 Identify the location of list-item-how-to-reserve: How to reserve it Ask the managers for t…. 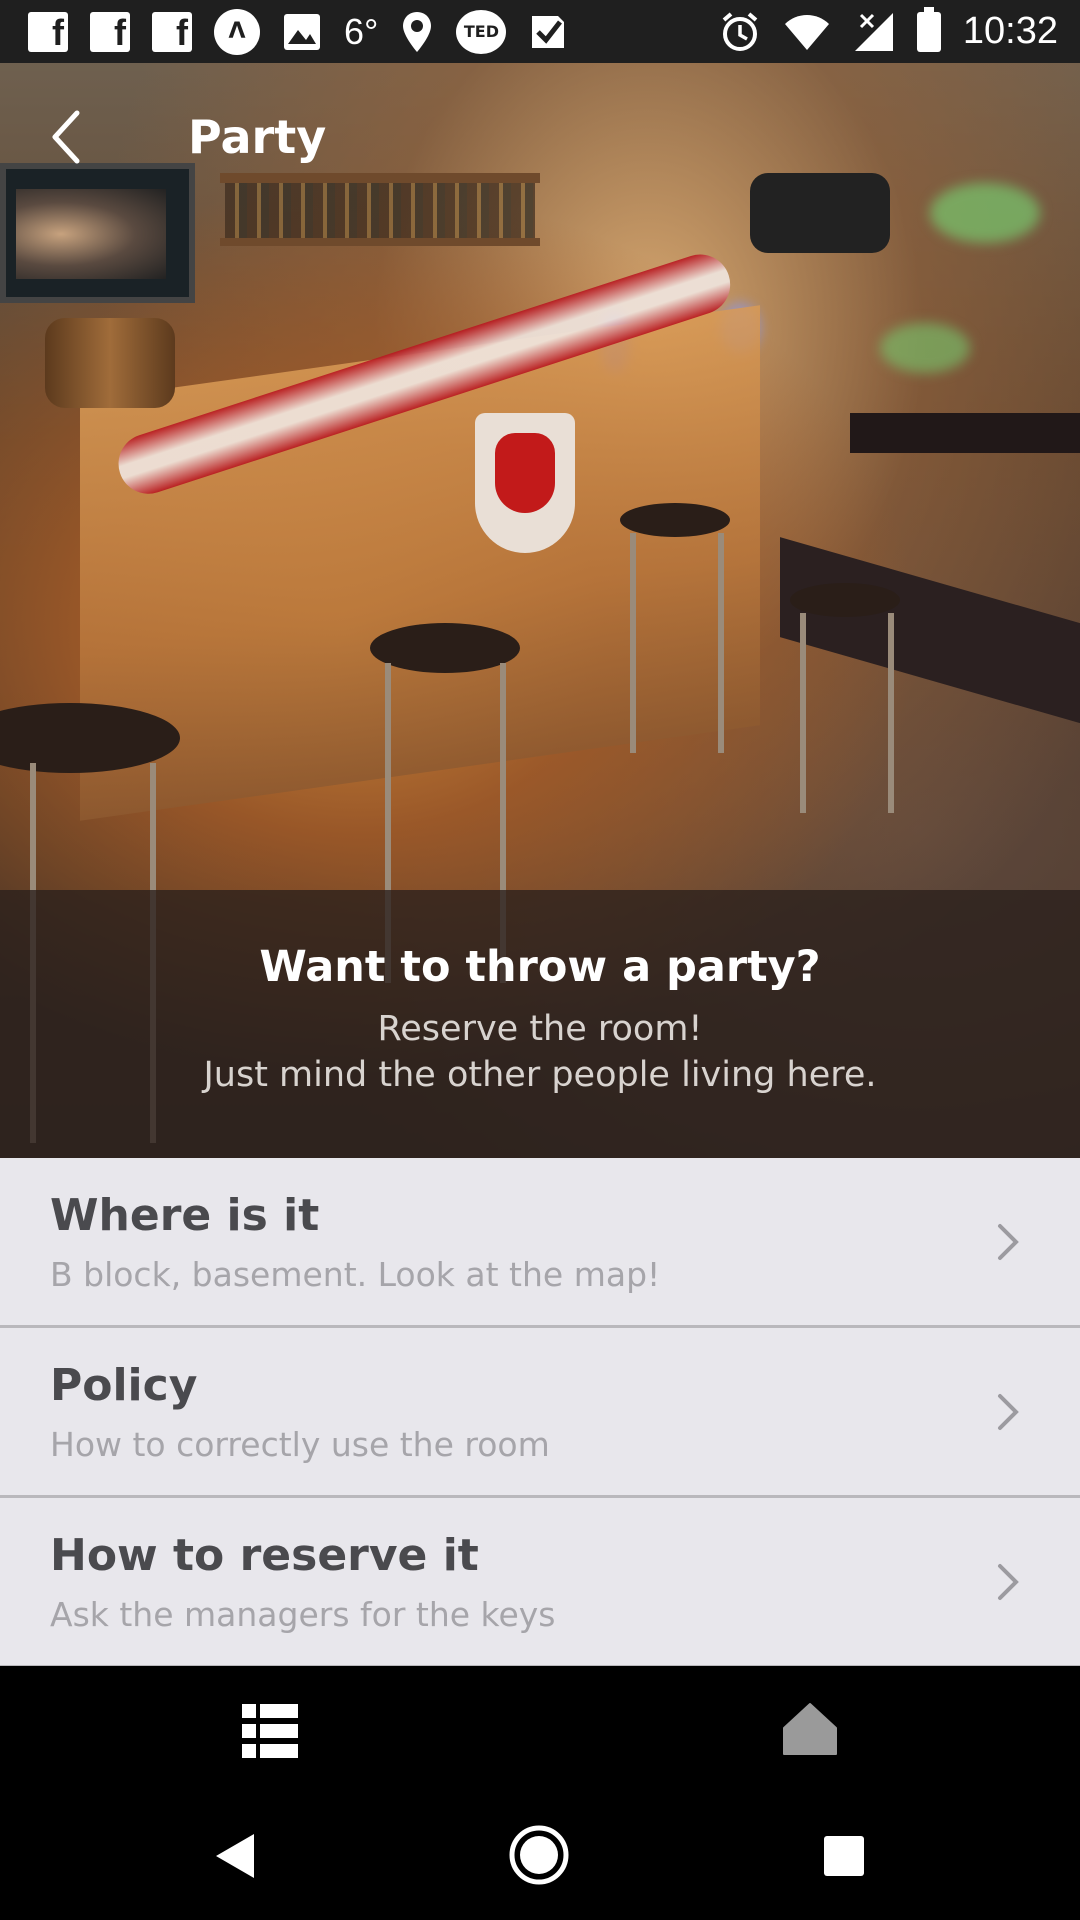
(540, 1583).